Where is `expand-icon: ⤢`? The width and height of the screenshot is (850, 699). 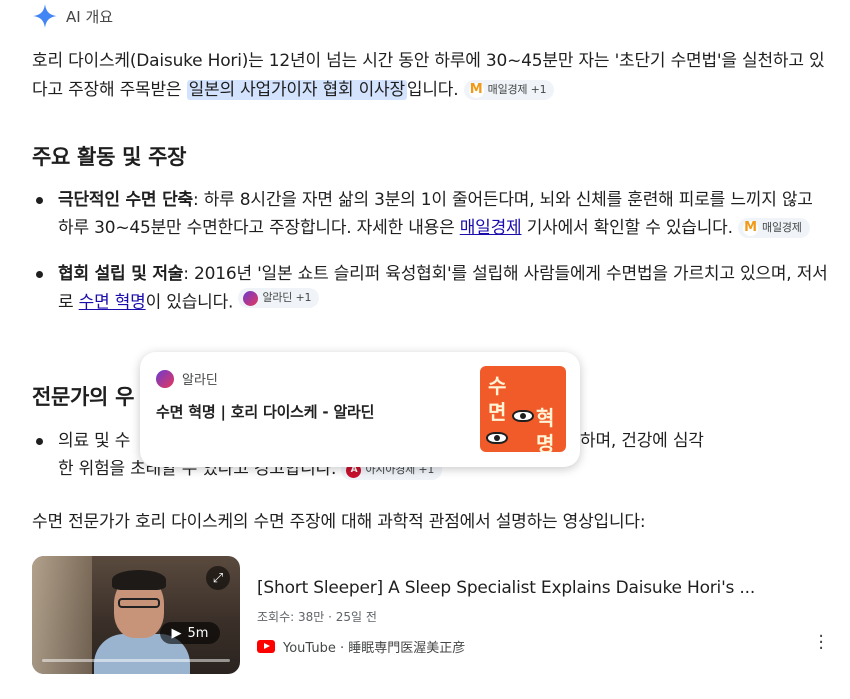
expand-icon: ⤢ is located at coordinates (218, 578).